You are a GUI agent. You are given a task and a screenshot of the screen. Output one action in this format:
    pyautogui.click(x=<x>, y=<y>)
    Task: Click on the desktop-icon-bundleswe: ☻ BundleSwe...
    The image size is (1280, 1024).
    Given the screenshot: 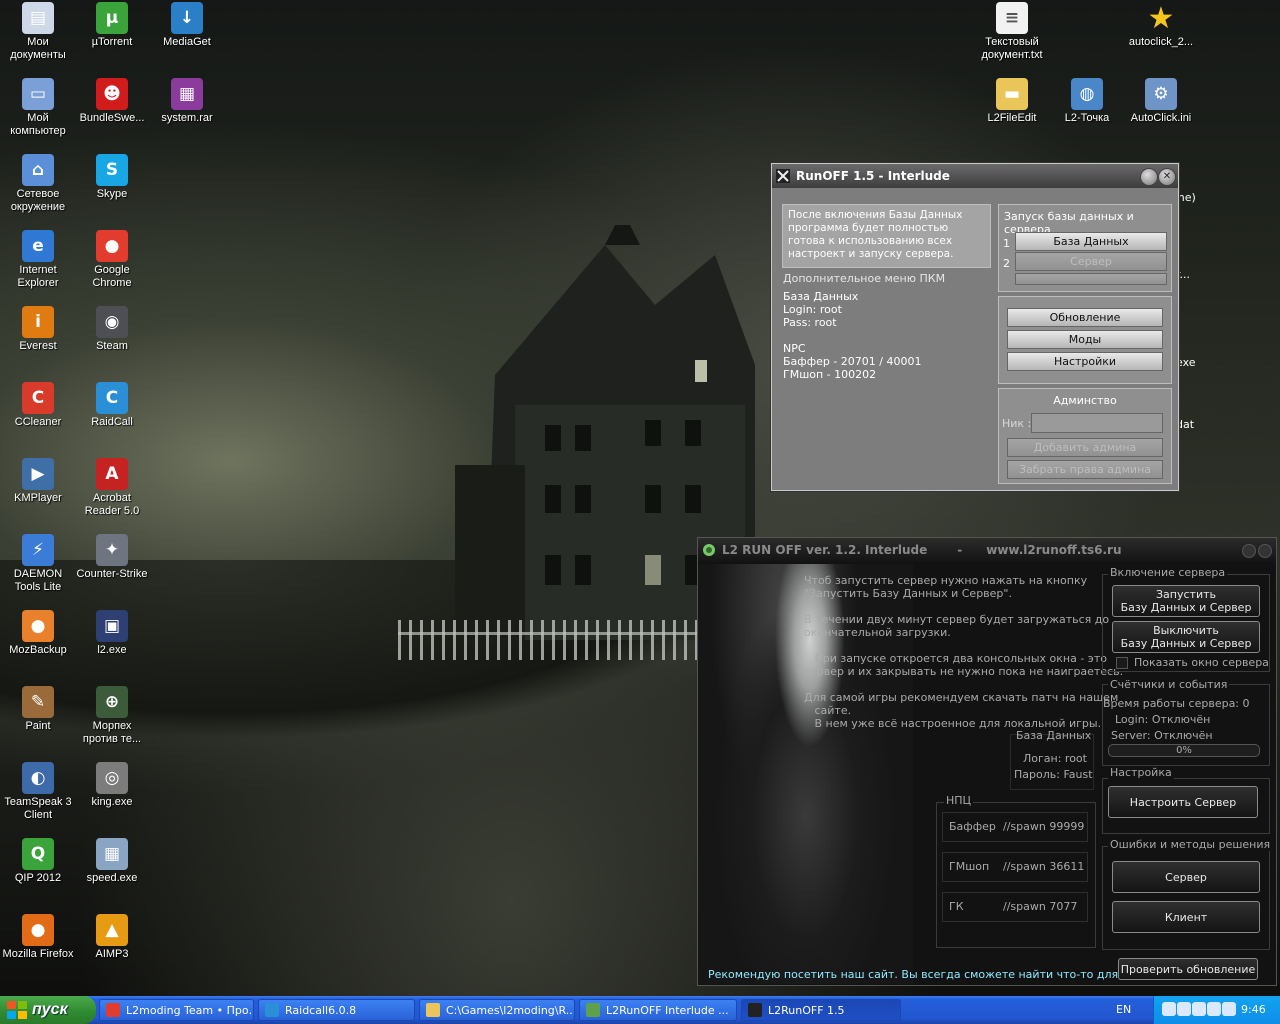 What is the action you would take?
    pyautogui.click(x=112, y=101)
    